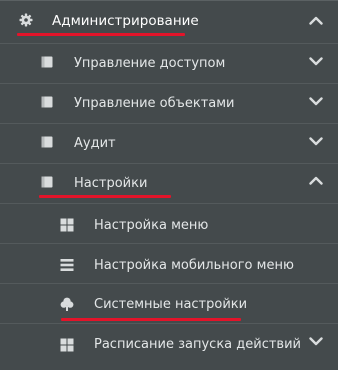  Describe the element at coordinates (197, 344) in the screenshot. I see `menu-subitem-label: Расписание запуска действий` at that location.